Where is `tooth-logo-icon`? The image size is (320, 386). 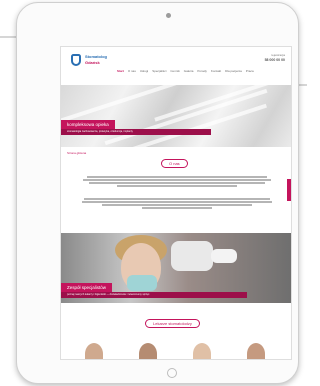
tooth-logo-icon is located at coordinates (76, 60).